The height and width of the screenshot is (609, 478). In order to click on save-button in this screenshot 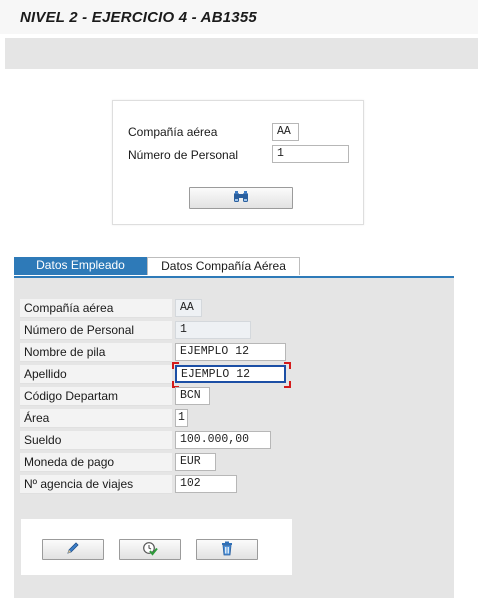, I will do `click(150, 549)`.